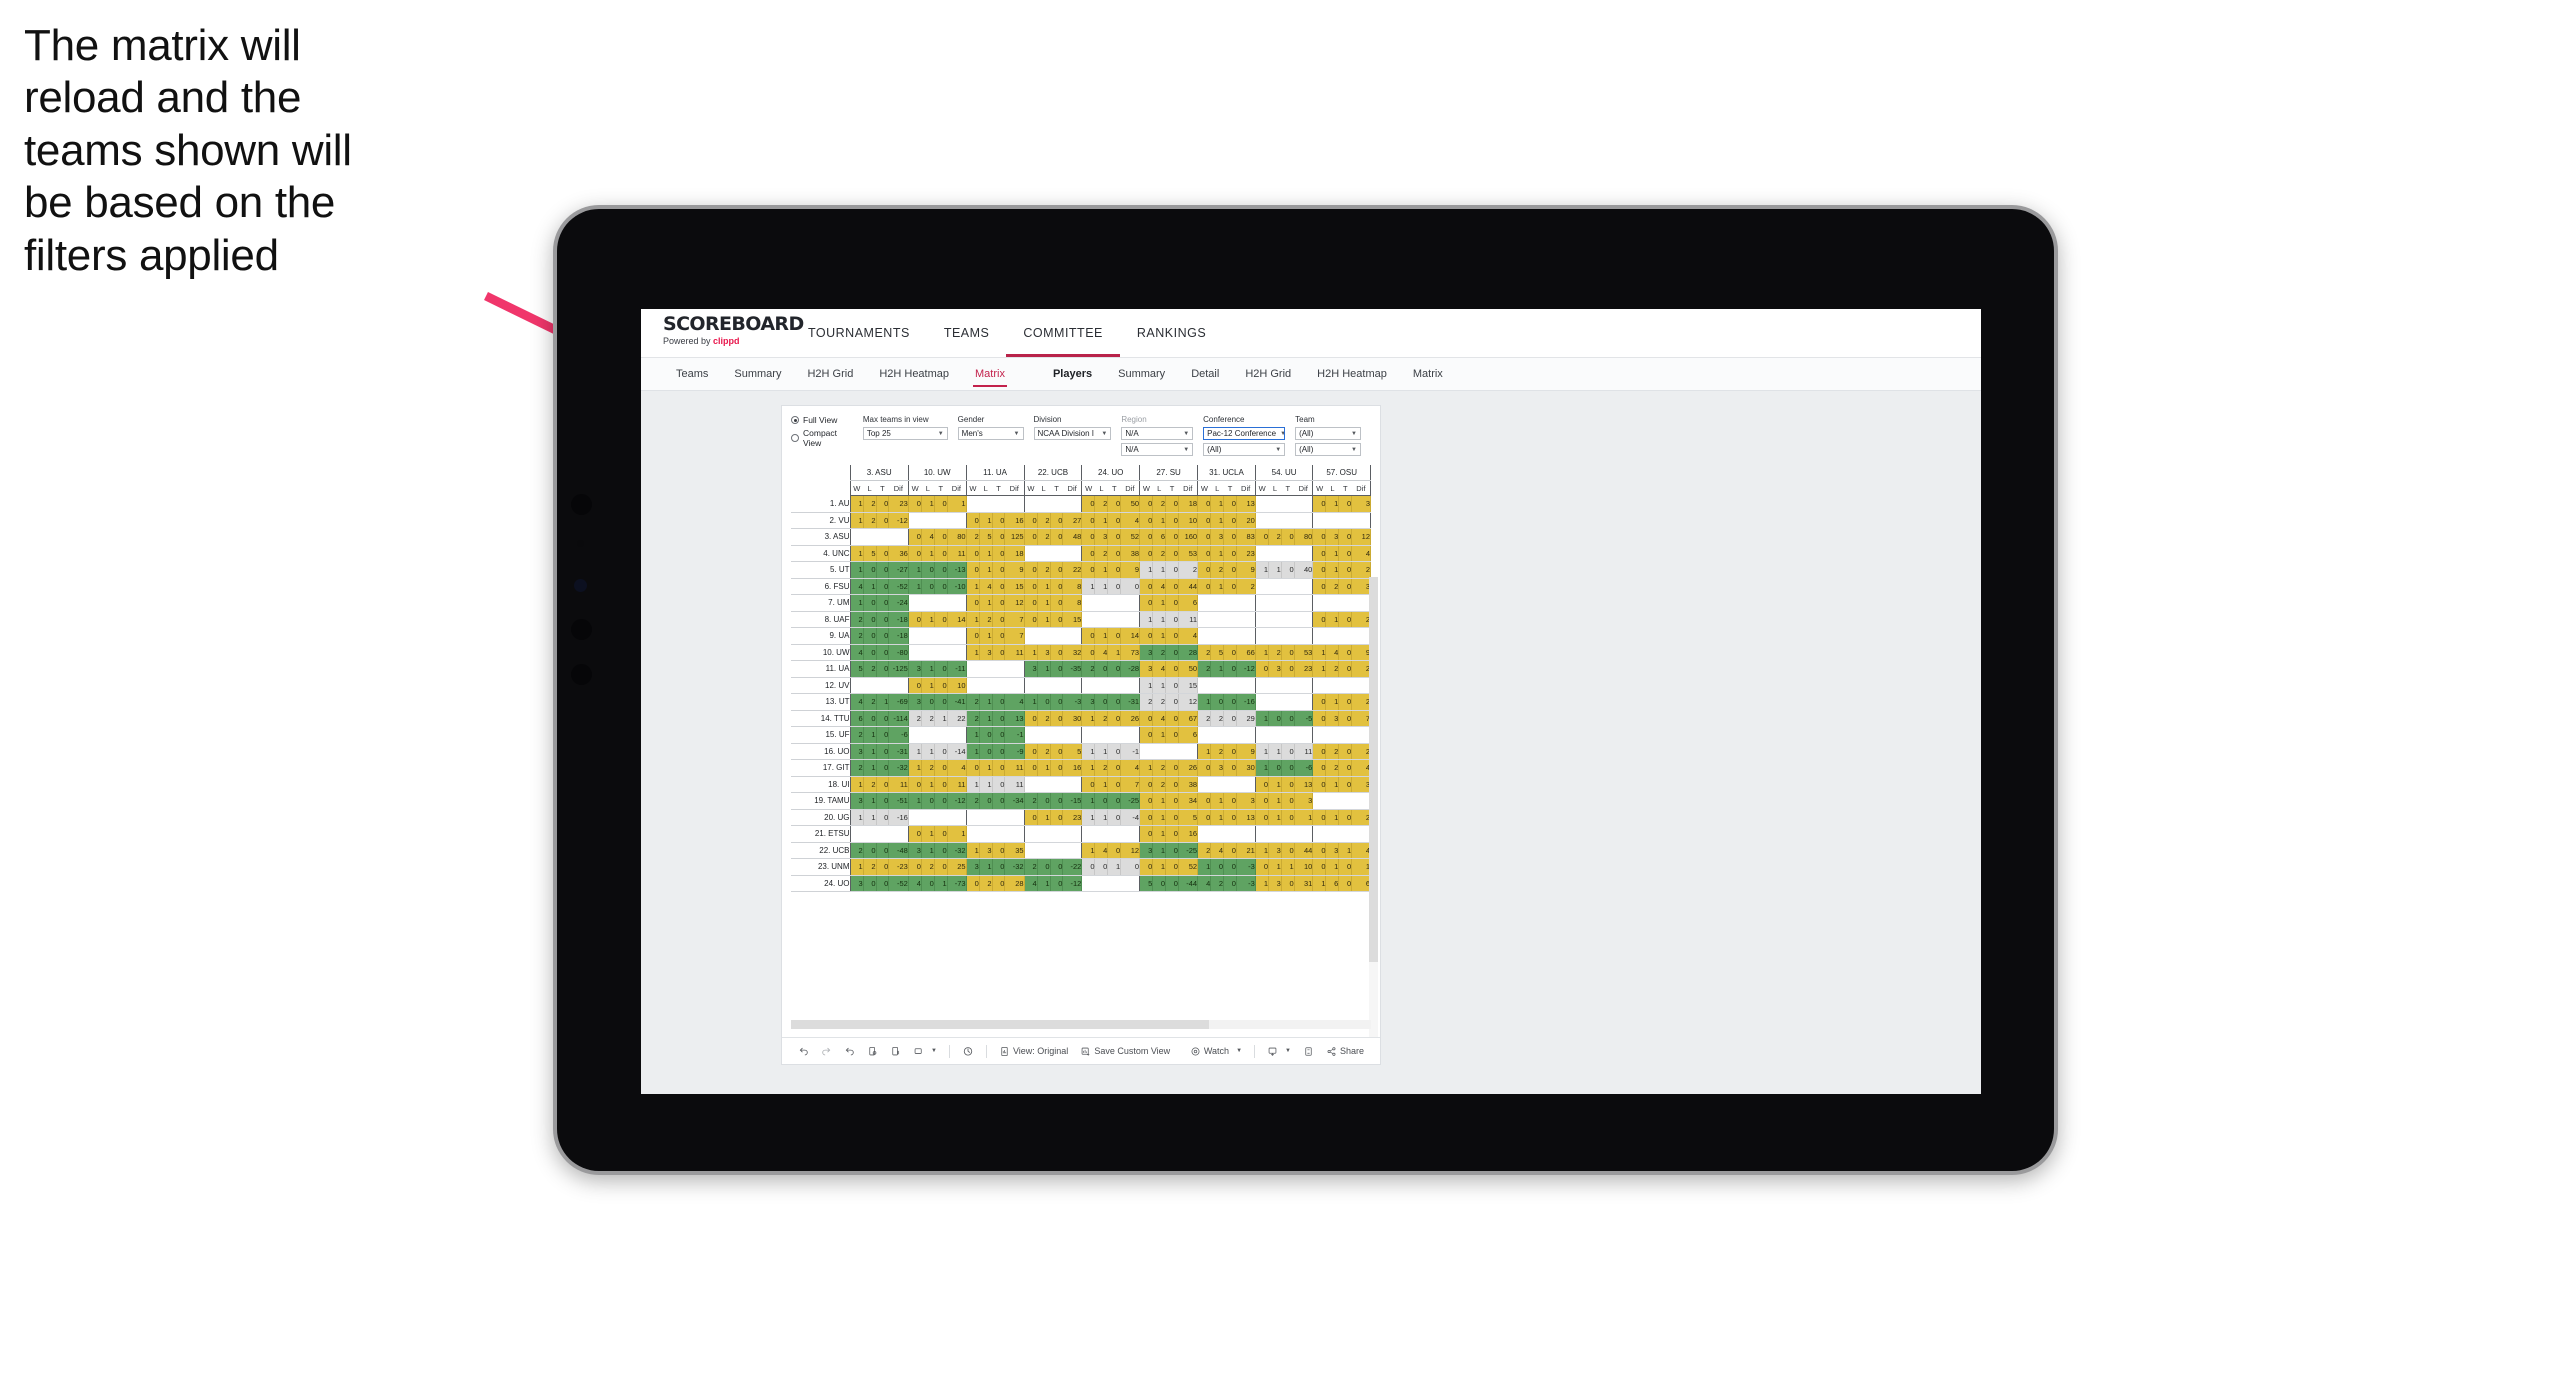  What do you see at coordinates (925, 1051) in the screenshot?
I see `new-worksheet-dropdown: ▼` at bounding box center [925, 1051].